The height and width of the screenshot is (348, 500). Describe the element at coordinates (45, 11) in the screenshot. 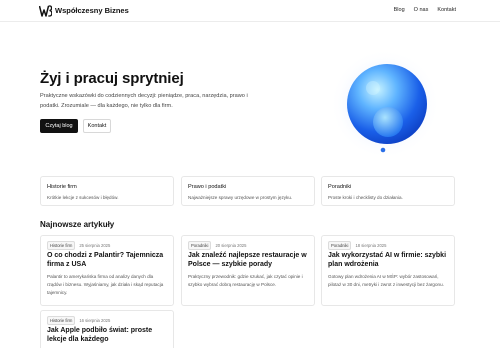

I see `wb-logo-icon` at that location.